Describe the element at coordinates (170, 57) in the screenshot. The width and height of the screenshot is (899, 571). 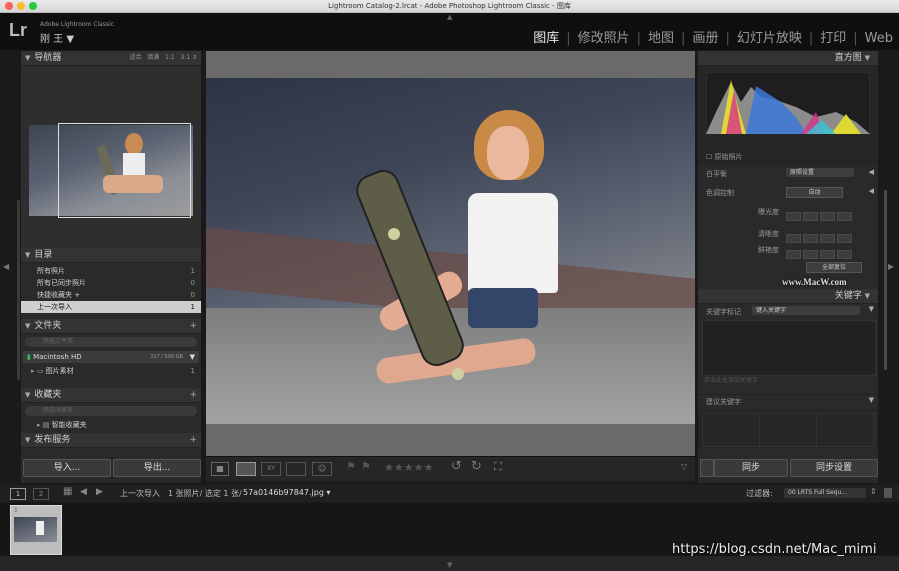
I see `zoom-1-1: 1:1` at that location.